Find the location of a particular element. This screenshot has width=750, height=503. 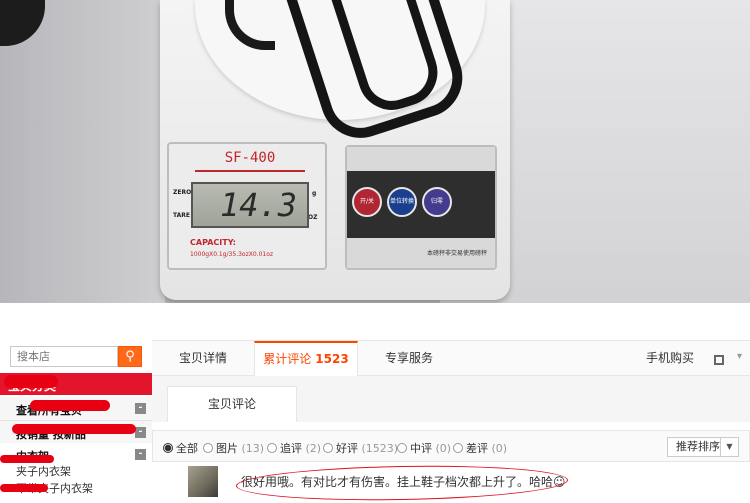

filter-label: 全部 is located at coordinates (187, 448).